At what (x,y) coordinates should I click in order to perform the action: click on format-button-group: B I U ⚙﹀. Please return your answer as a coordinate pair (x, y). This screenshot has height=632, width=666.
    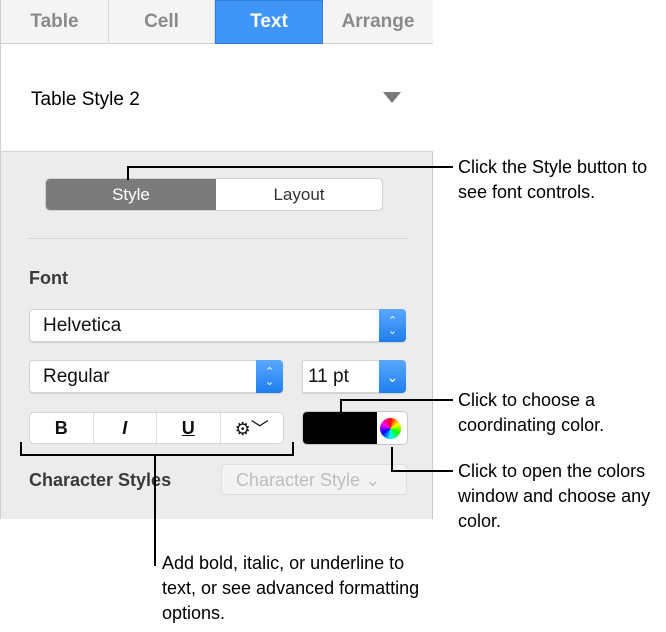
    Looking at the image, I should click on (156, 428).